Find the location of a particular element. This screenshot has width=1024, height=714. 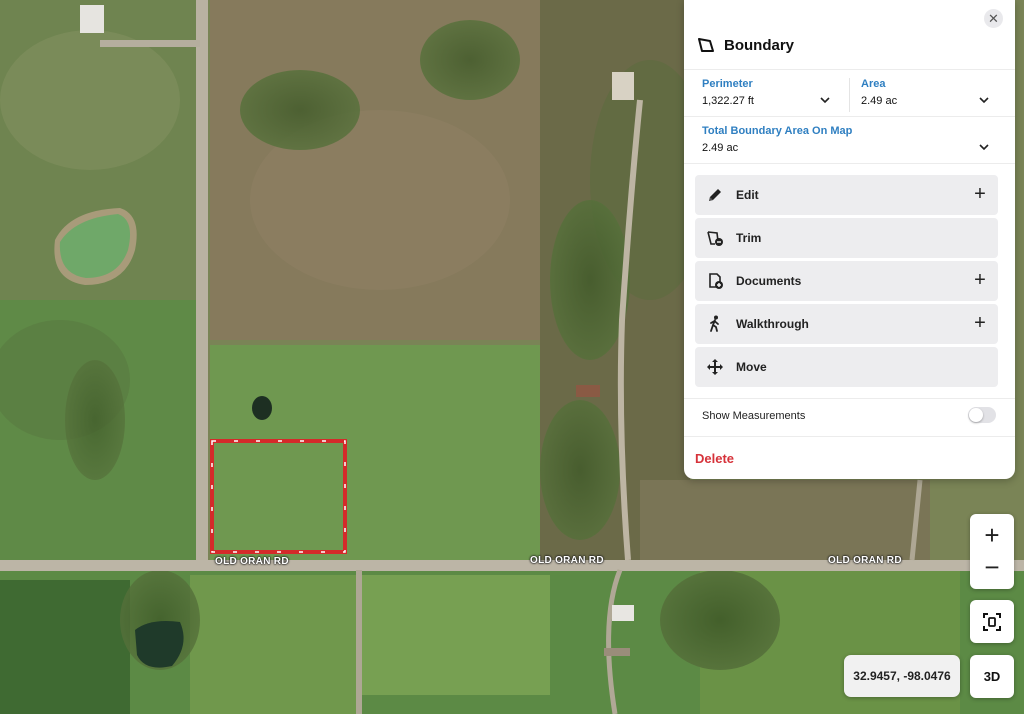

documents-label: Documents is located at coordinates (769, 281).